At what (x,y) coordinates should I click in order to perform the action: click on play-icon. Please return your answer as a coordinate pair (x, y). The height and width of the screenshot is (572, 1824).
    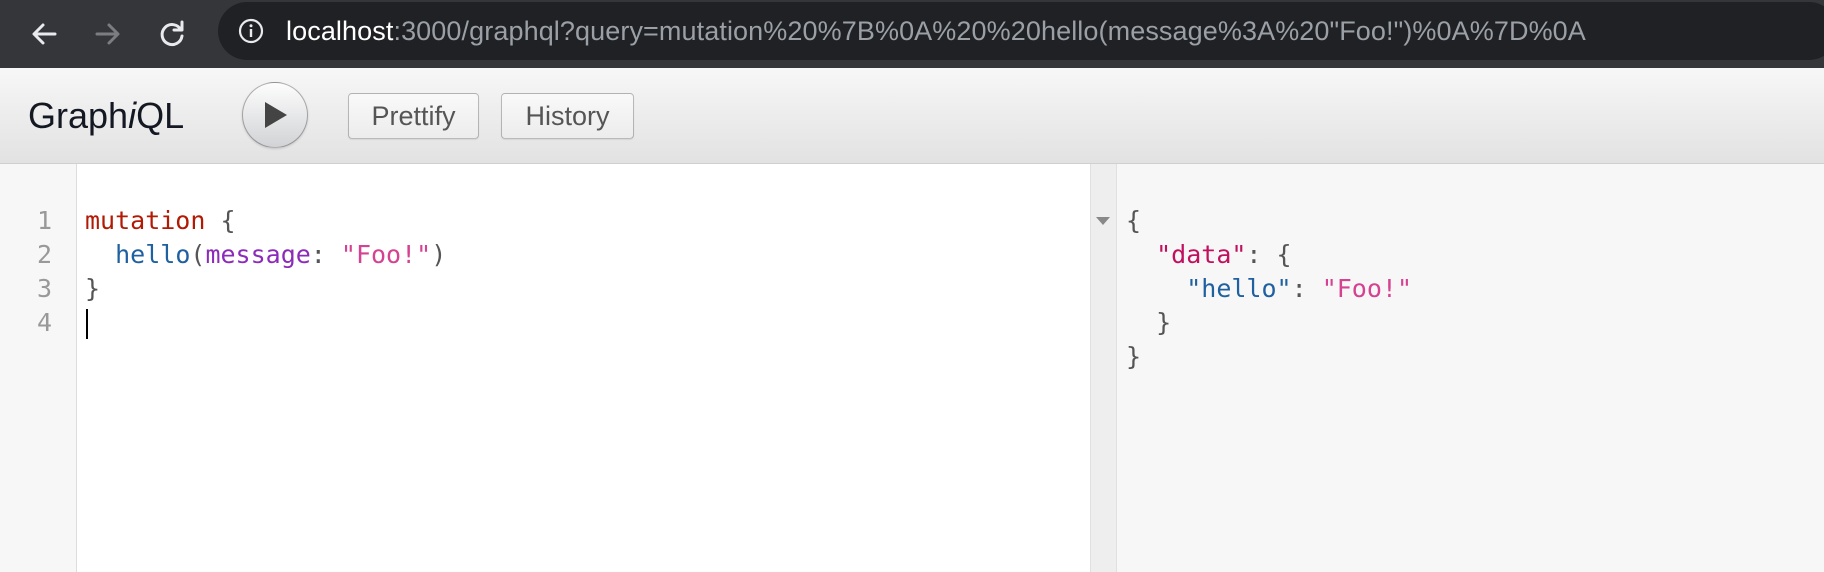
    Looking at the image, I should click on (276, 115).